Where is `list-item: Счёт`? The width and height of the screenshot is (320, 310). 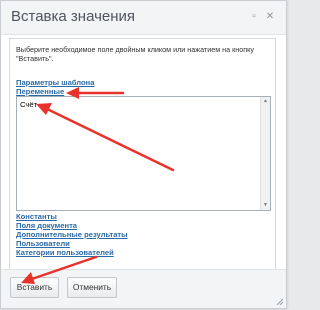 list-item: Счёт is located at coordinates (28, 104).